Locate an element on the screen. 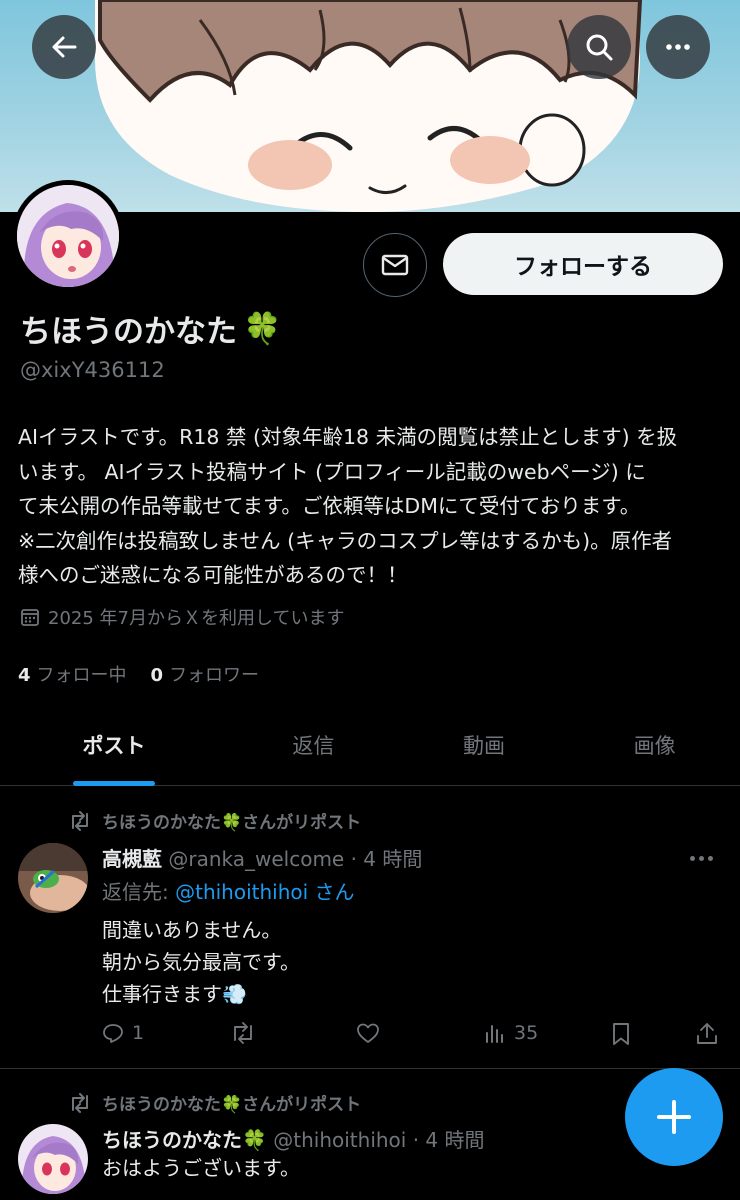 The image size is (740, 1200). reply-context: 返信先: @thihoithihoi さん is located at coordinates (228, 890).